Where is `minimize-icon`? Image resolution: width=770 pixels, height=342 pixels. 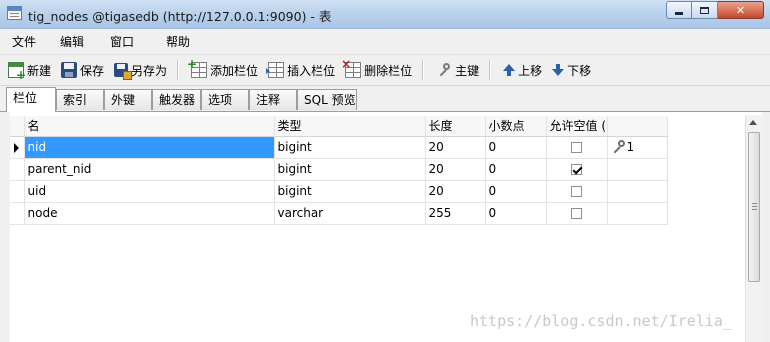 minimize-icon is located at coordinates (679, 13).